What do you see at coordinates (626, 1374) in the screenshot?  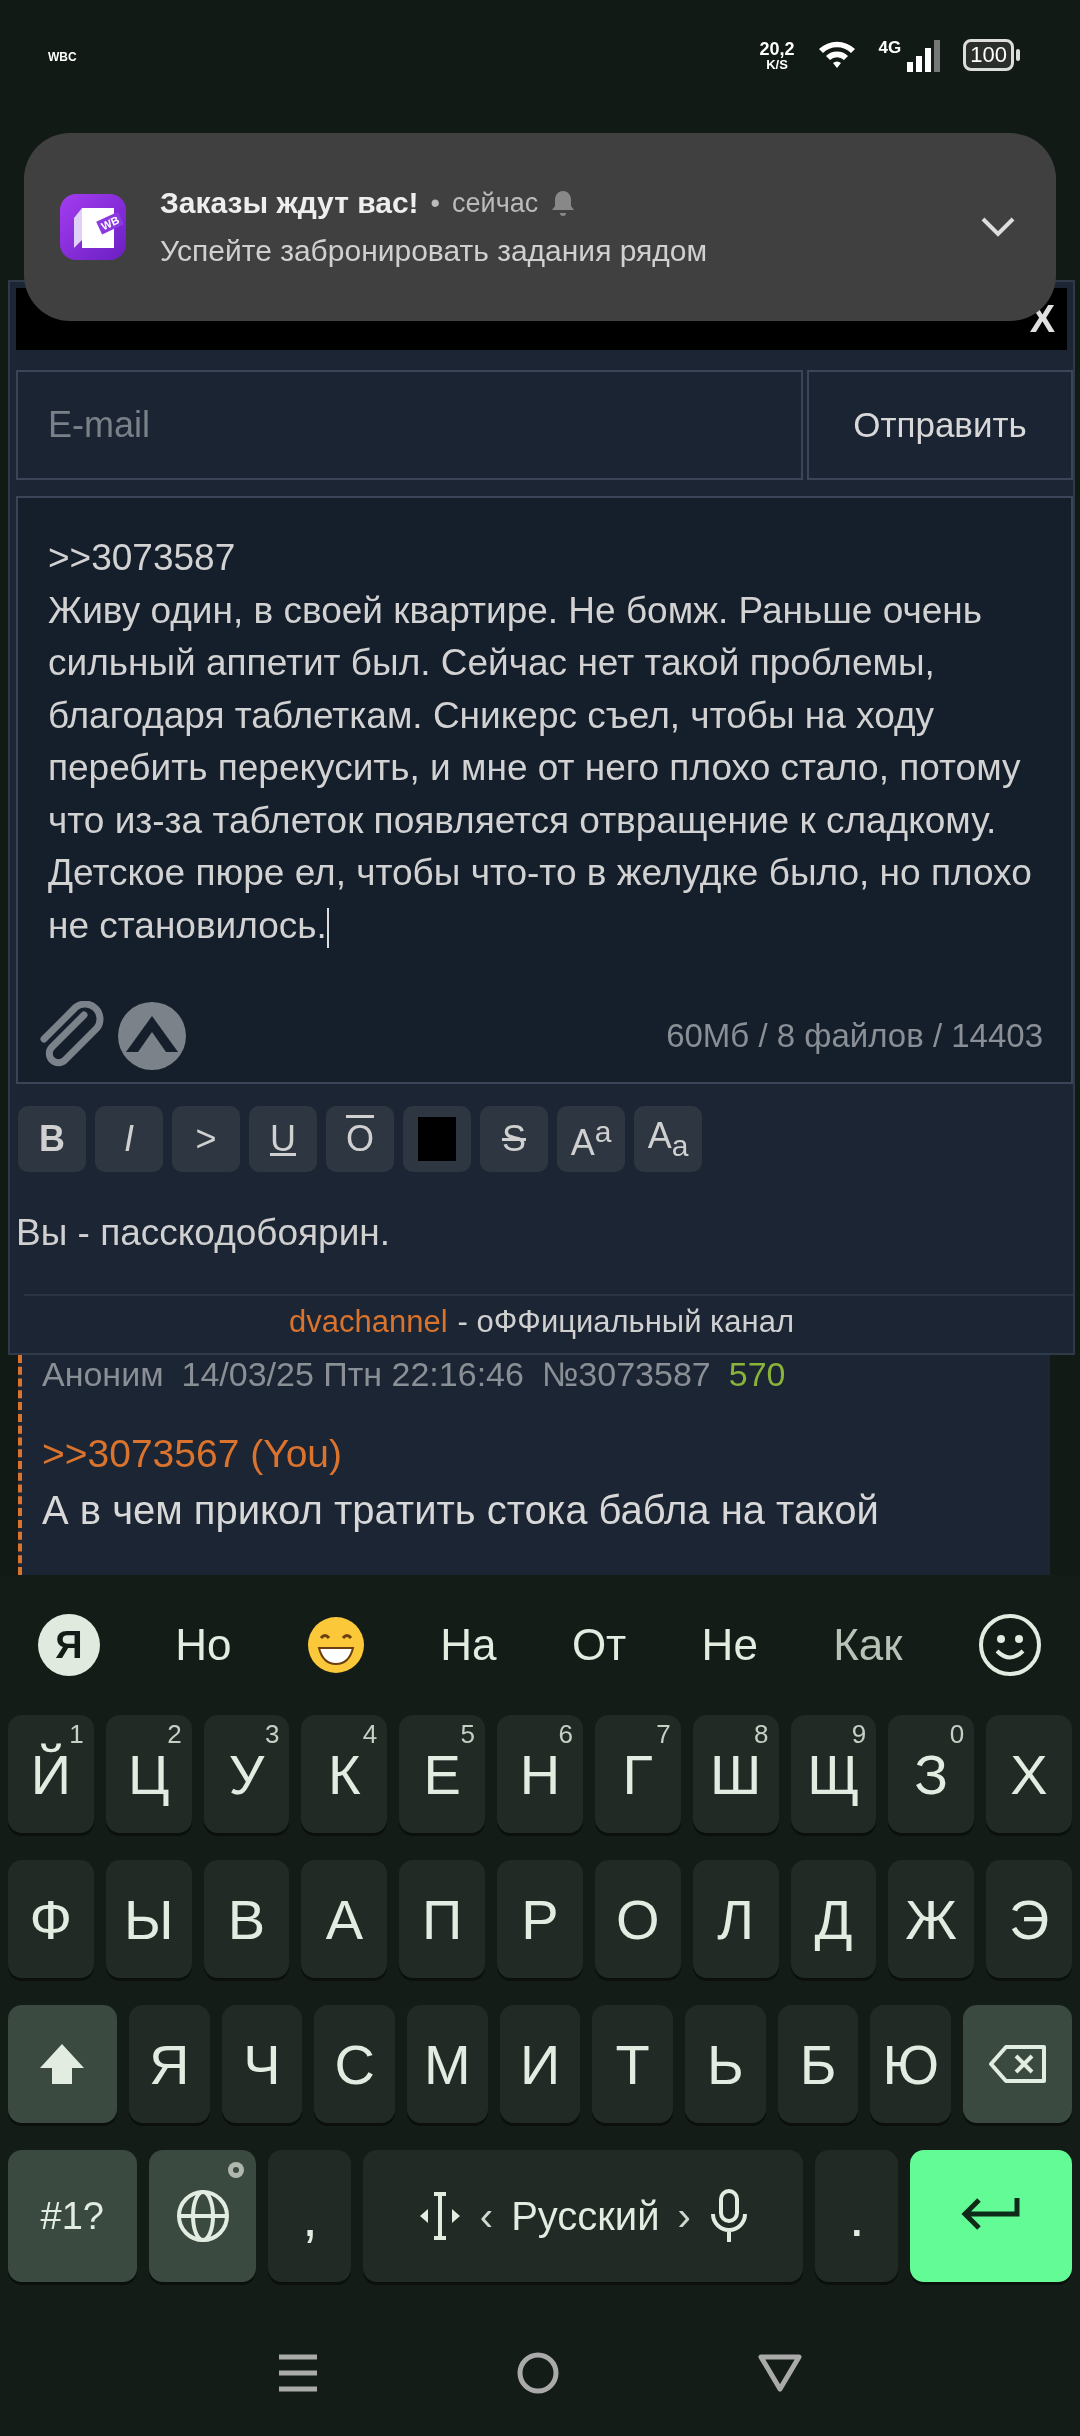 I see `post-number: №3073587` at bounding box center [626, 1374].